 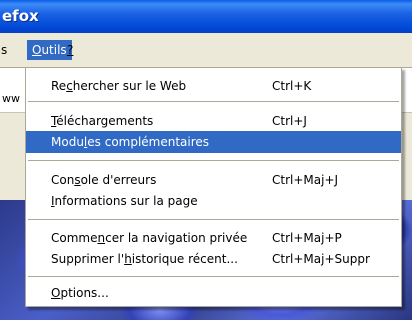 I want to click on menu-item-label: Commencer la navigation privée, so click(x=149, y=238).